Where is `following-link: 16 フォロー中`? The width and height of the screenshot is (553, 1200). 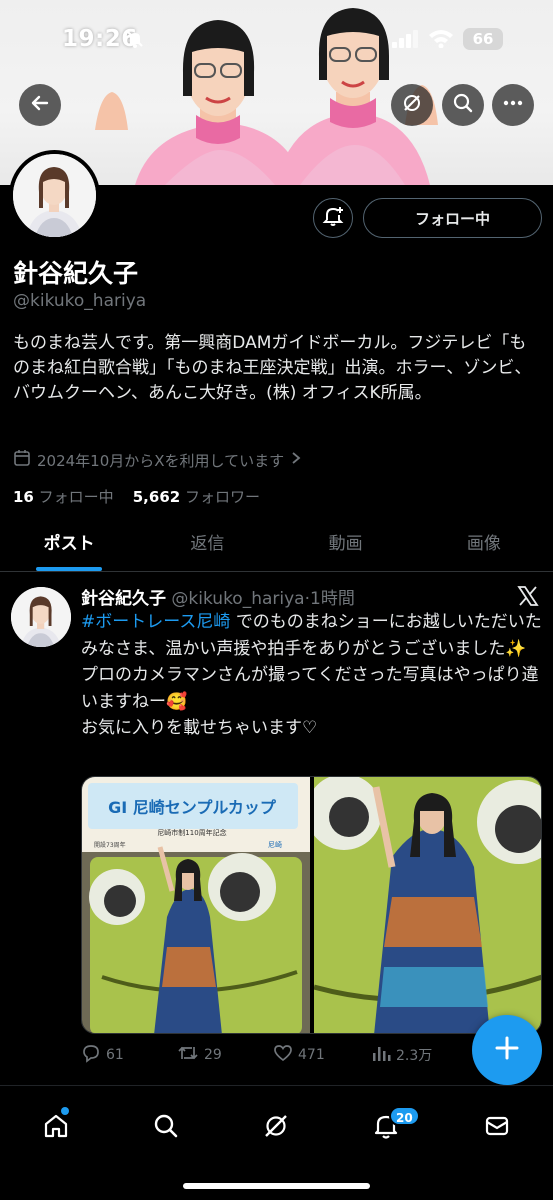 following-link: 16 フォロー中 is located at coordinates (63, 497).